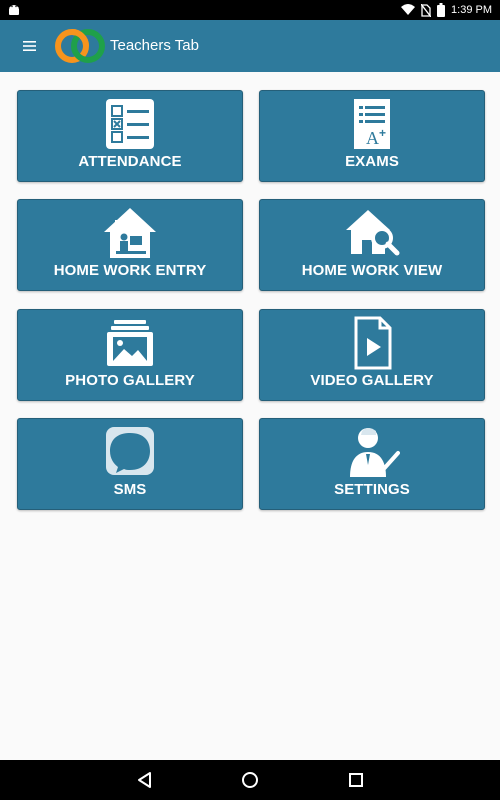 This screenshot has height=800, width=500. What do you see at coordinates (250, 10) in the screenshot?
I see `status-bar: 1:39 PM` at bounding box center [250, 10].